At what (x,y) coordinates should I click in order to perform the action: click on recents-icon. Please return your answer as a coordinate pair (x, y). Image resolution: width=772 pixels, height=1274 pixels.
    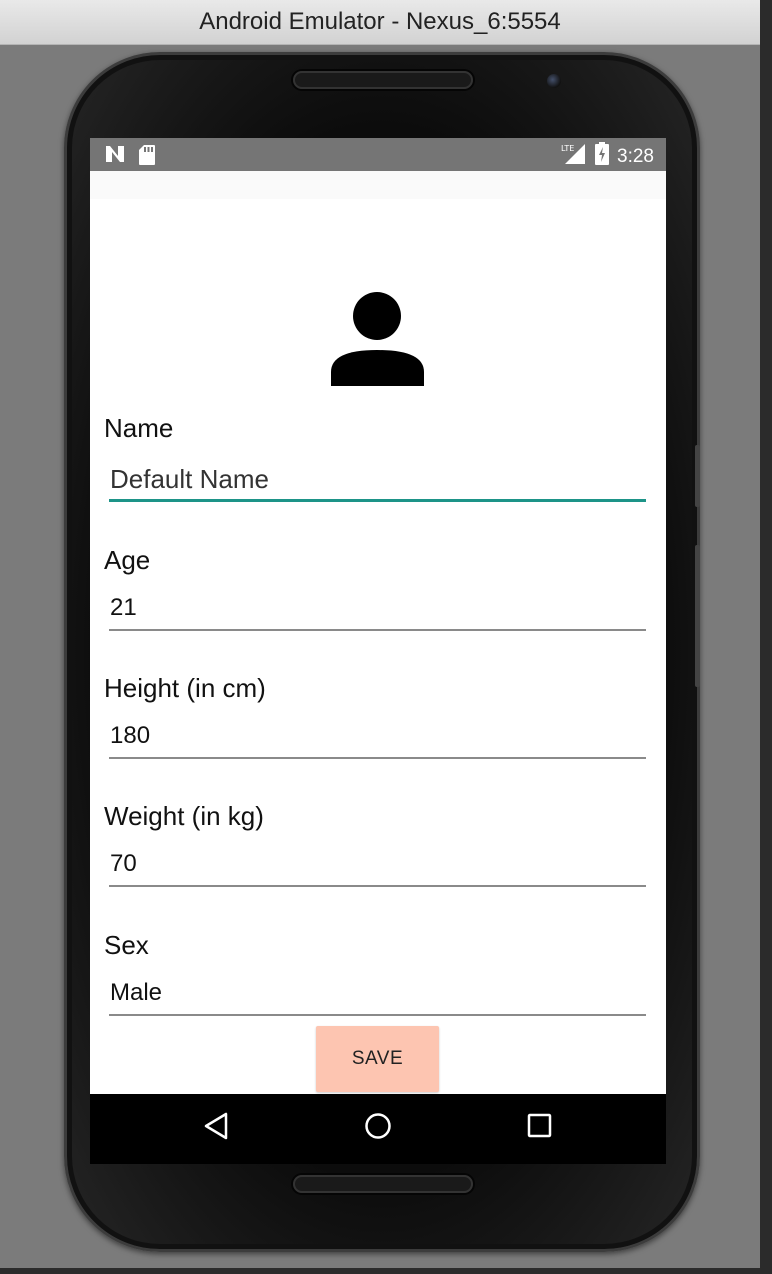
    Looking at the image, I should click on (540, 1128).